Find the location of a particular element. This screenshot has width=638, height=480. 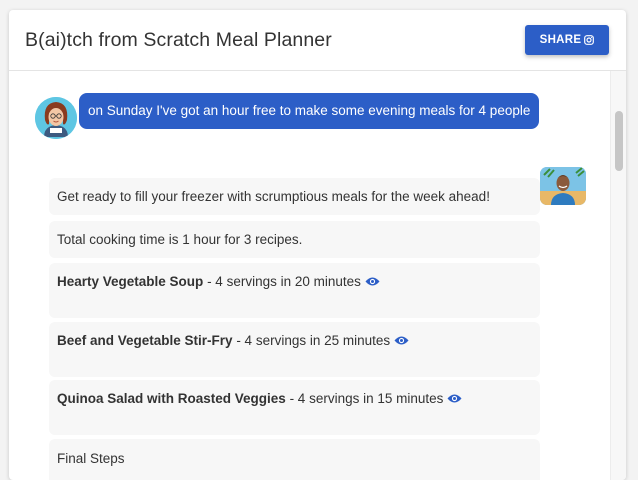

user-avatar is located at coordinates (56, 118).